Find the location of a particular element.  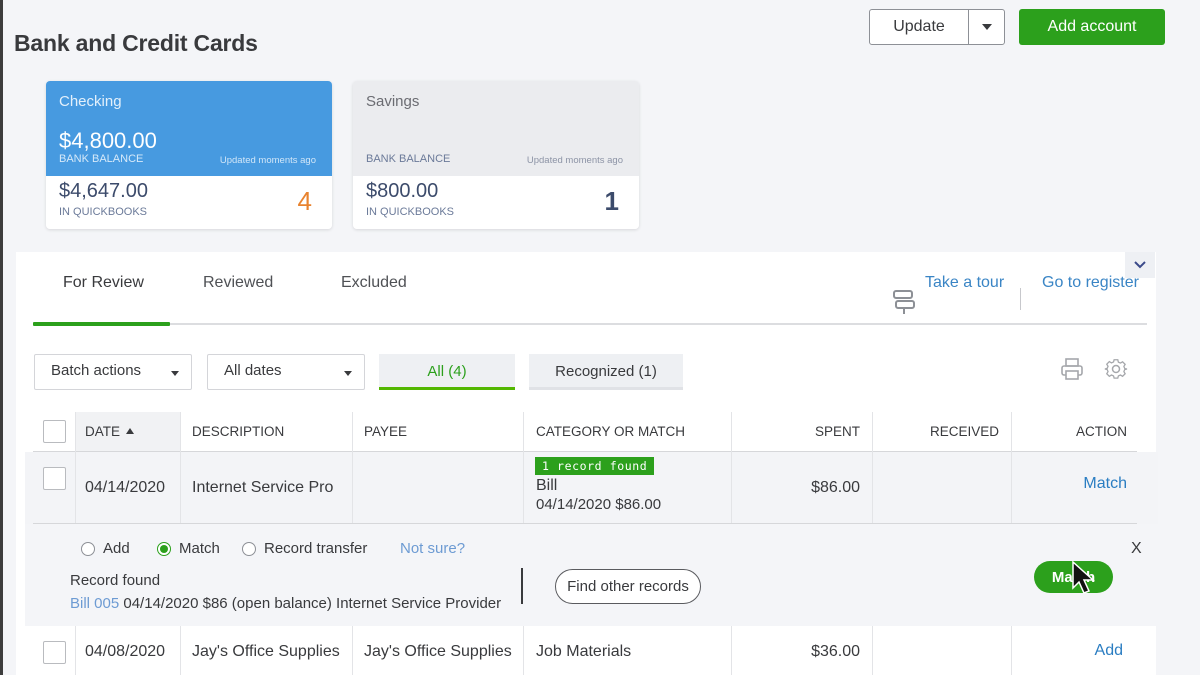

header-divider is located at coordinates (585, 451).